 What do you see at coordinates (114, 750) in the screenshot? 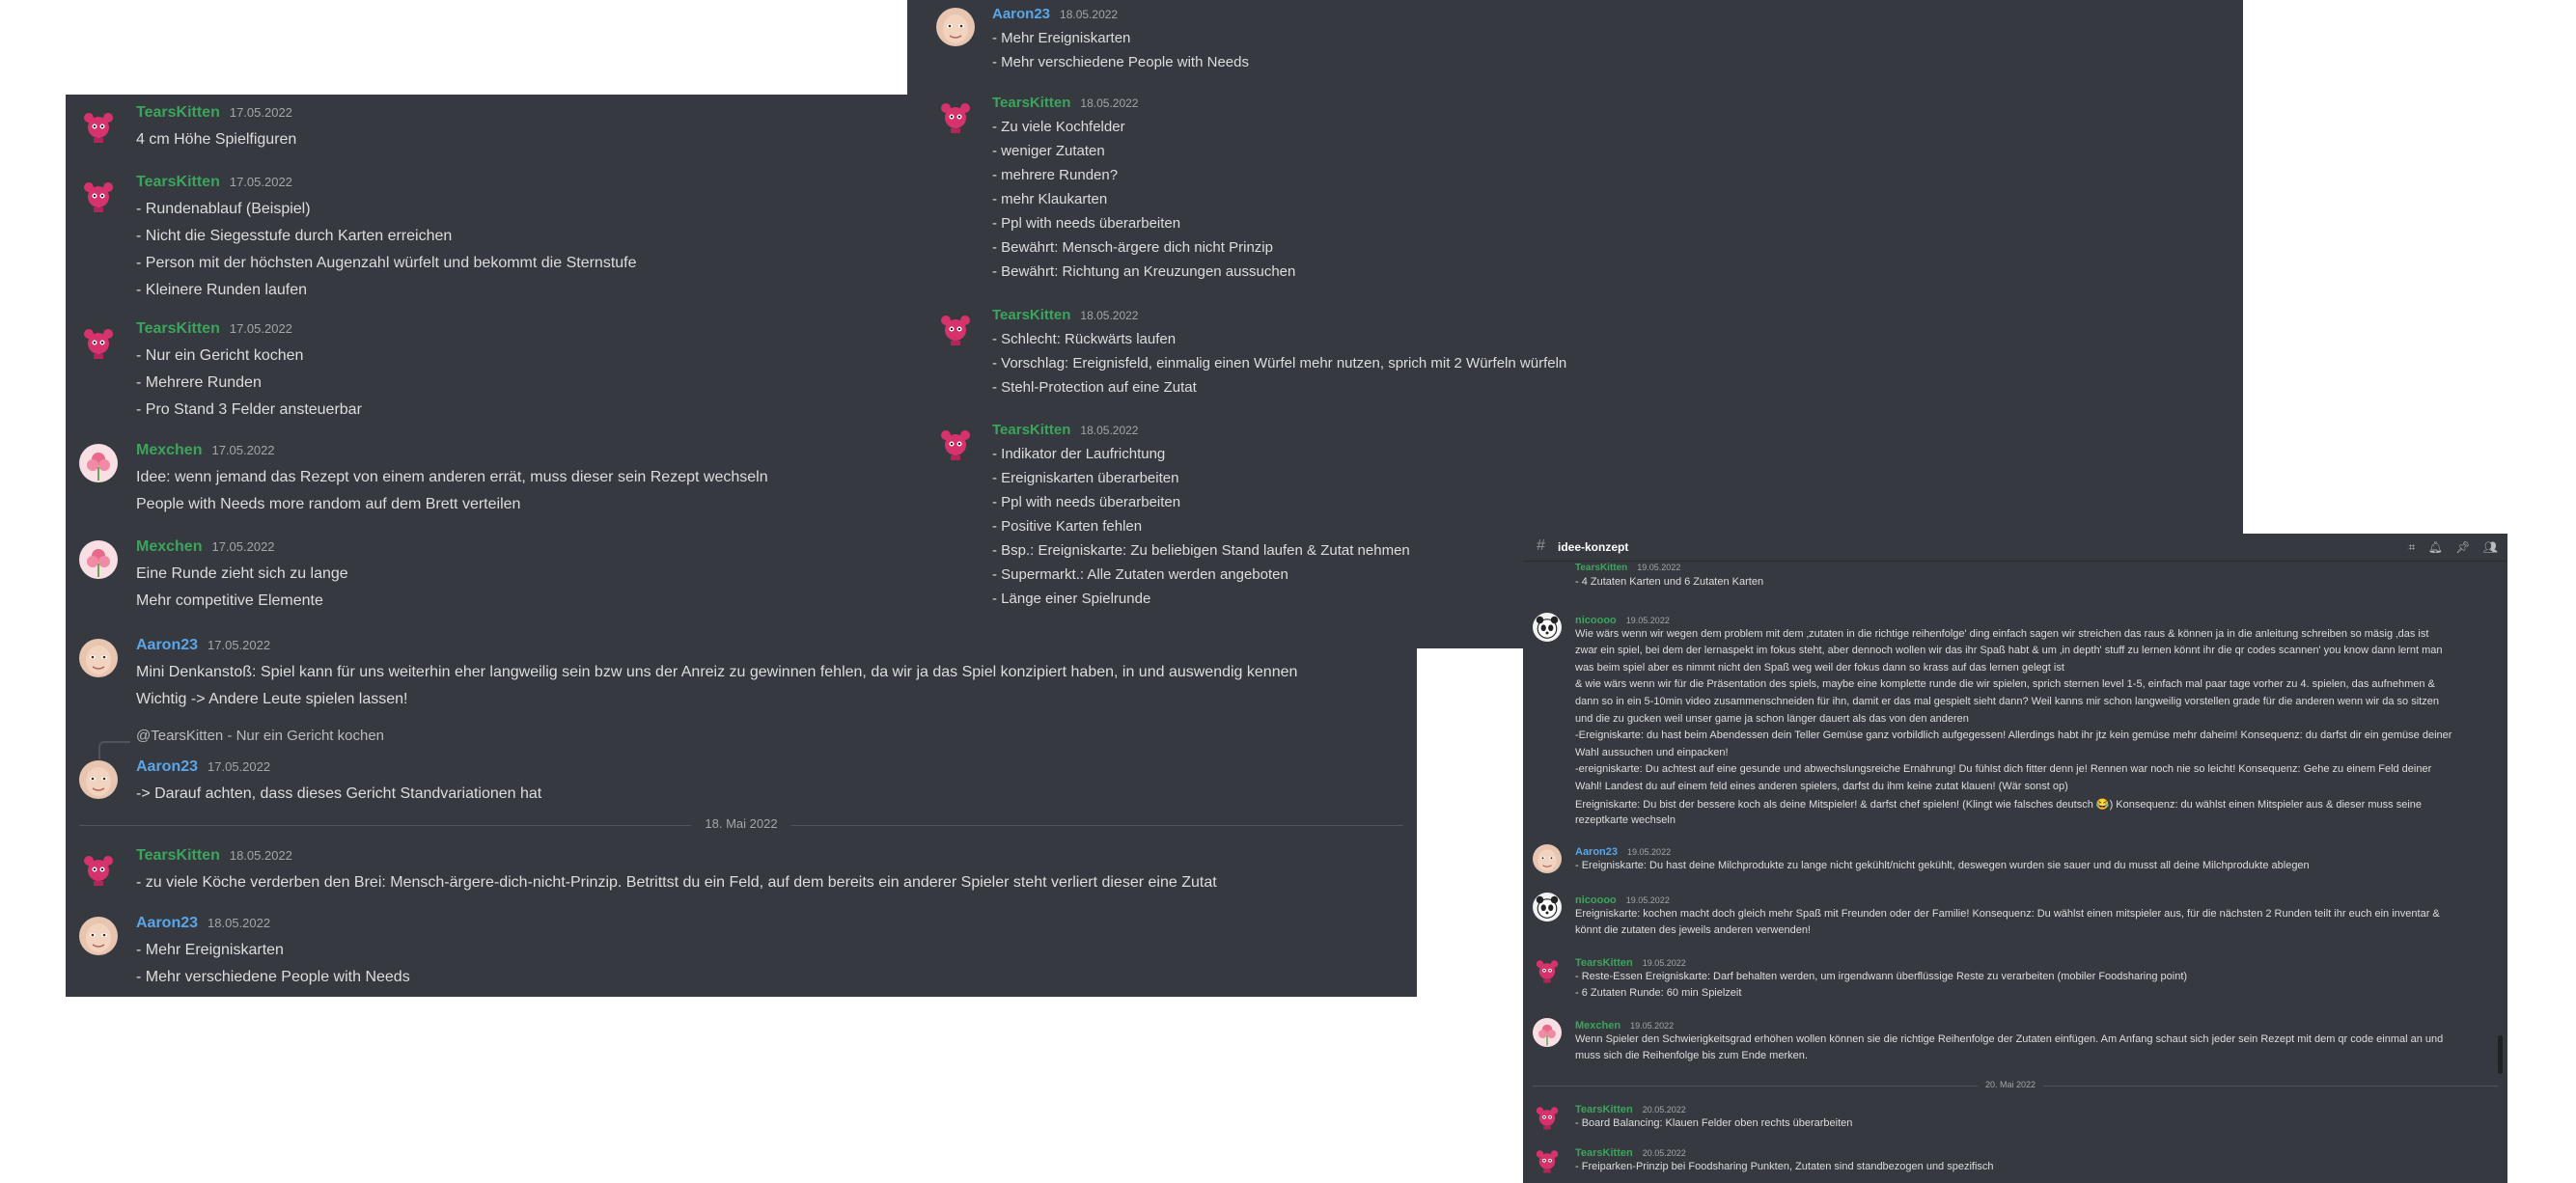
I see `reply-connector` at bounding box center [114, 750].